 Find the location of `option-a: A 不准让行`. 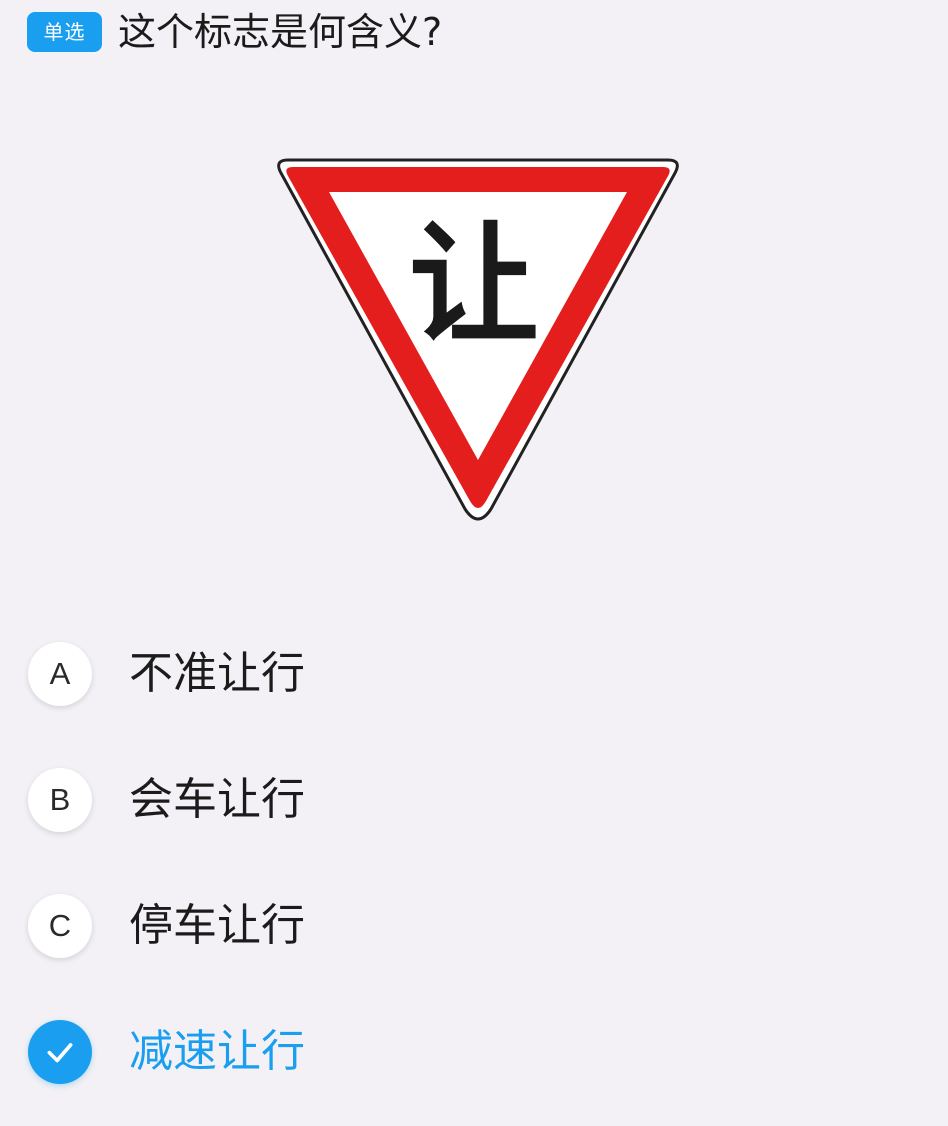

option-a: A 不准让行 is located at coordinates (468, 674).